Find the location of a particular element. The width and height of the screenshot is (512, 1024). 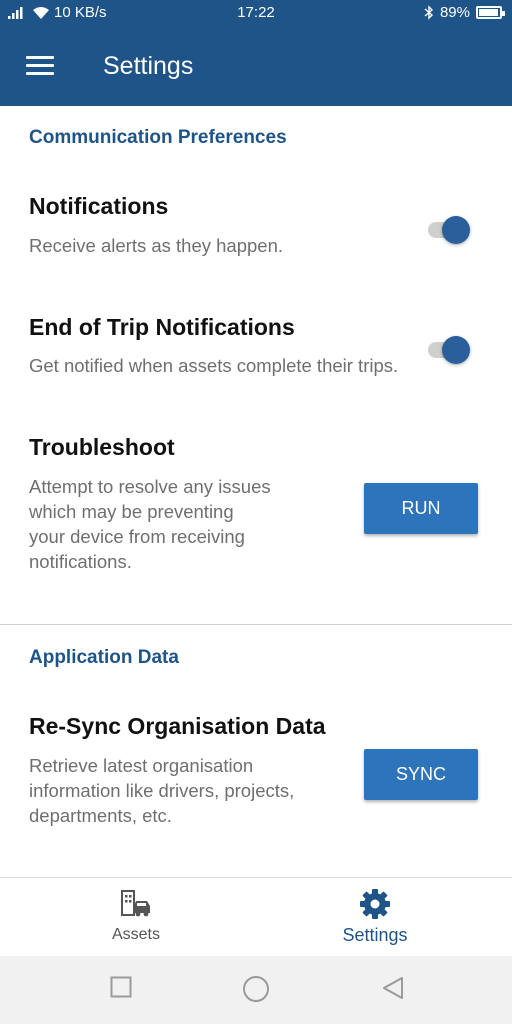

battery-icon is located at coordinates (490, 12).